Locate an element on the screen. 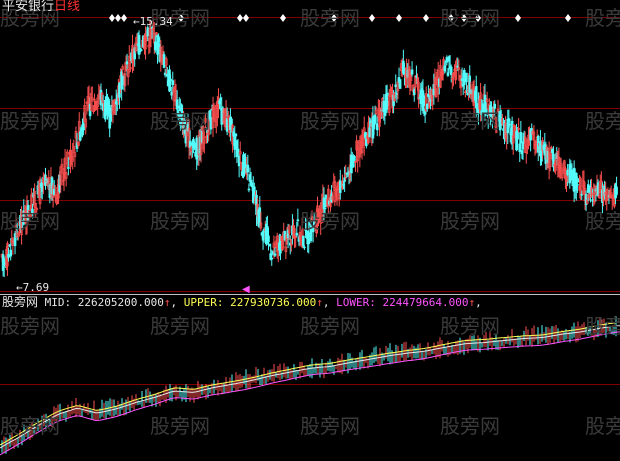 The image size is (620, 461). low-price-annotation: ←7.69 is located at coordinates (32, 288).